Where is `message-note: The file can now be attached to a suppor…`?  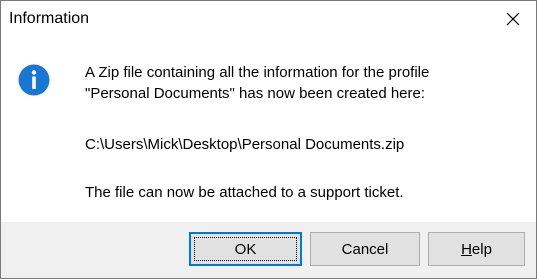 message-note: The file can now be attached to a suppor… is located at coordinates (244, 192).